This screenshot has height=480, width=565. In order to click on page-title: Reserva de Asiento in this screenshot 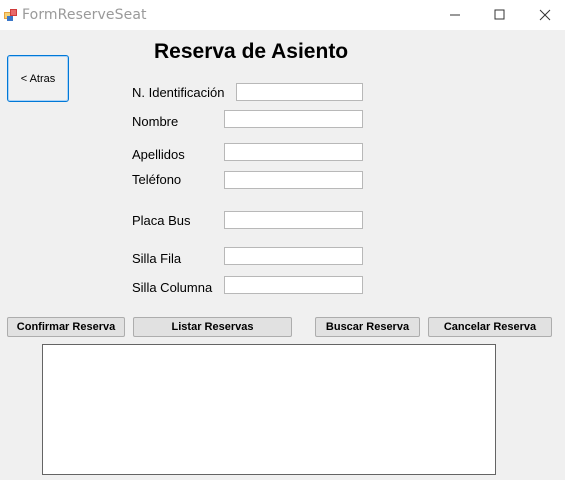, I will do `click(251, 51)`.